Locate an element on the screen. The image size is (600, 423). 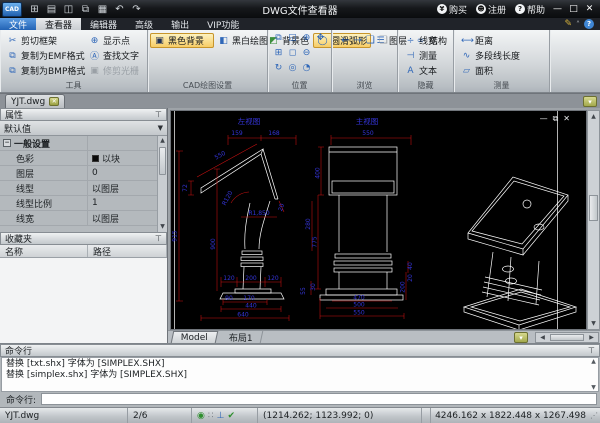
forward-icon: → is located at coordinates (358, 40).